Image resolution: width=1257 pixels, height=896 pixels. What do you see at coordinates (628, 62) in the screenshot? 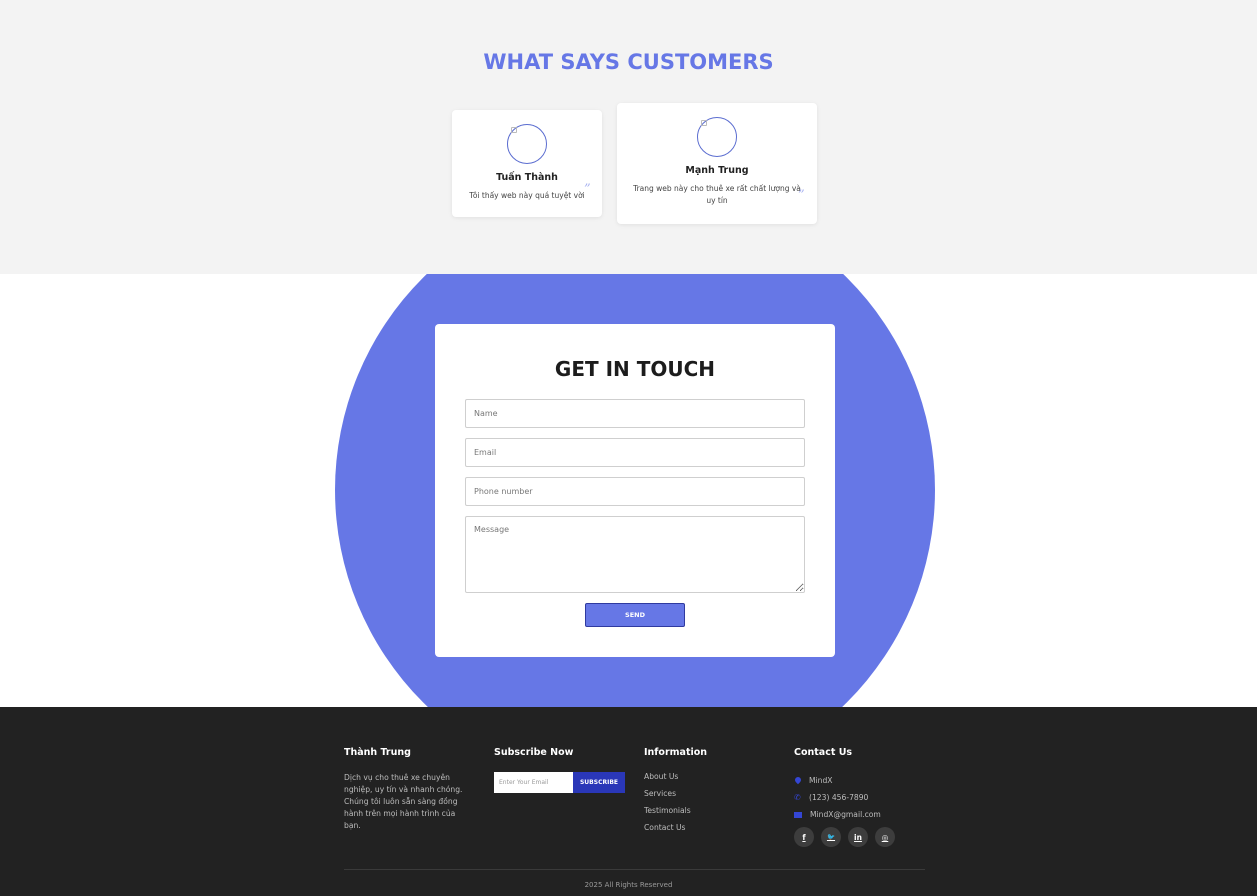
I see `testimonials-title: WHAT SAYS CUSTOMERS` at bounding box center [628, 62].